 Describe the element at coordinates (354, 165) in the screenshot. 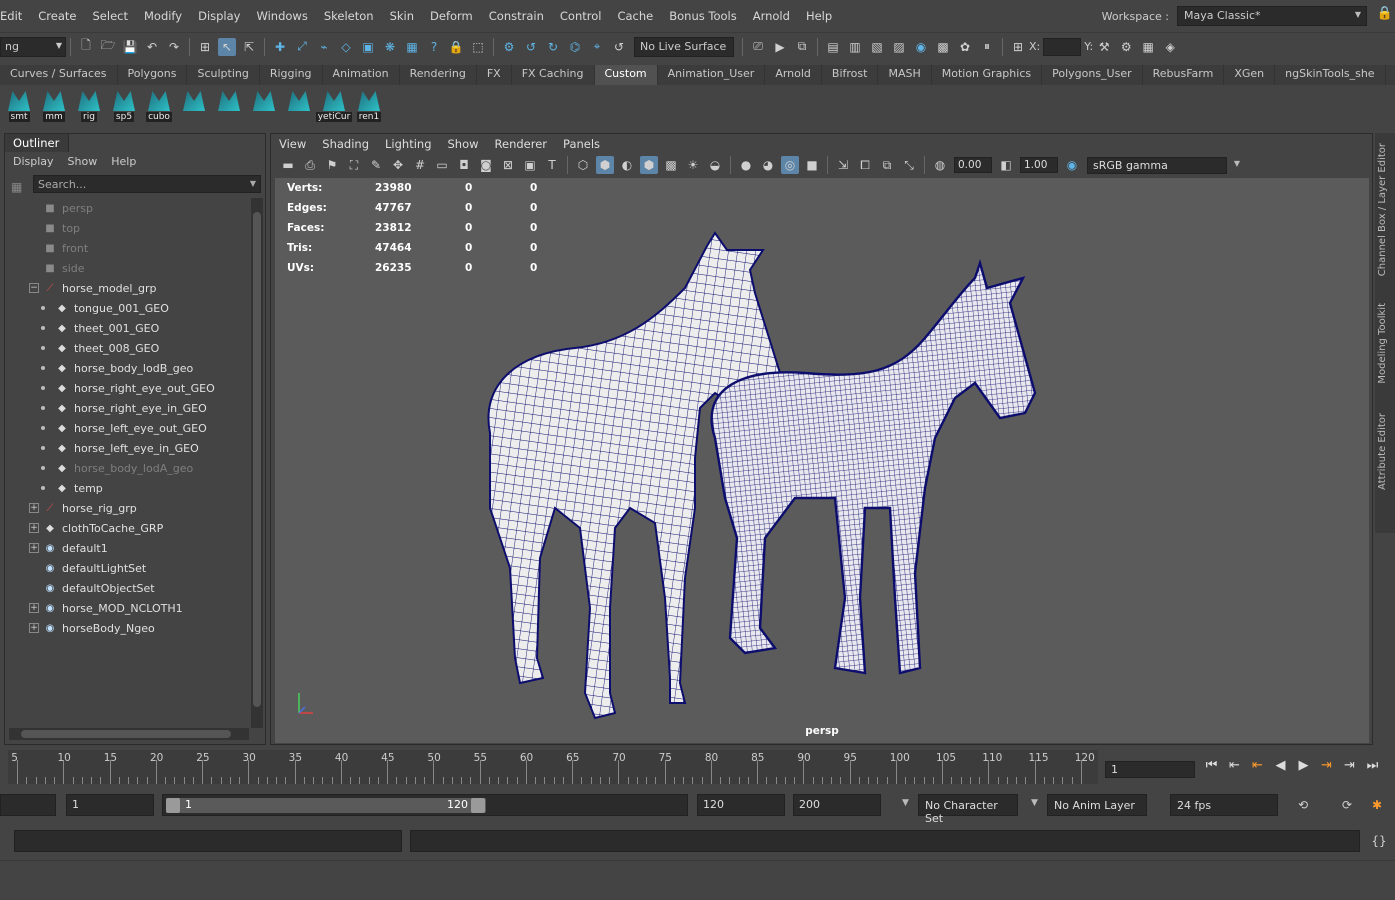

I see `image-plane-icon: ⛶` at that location.